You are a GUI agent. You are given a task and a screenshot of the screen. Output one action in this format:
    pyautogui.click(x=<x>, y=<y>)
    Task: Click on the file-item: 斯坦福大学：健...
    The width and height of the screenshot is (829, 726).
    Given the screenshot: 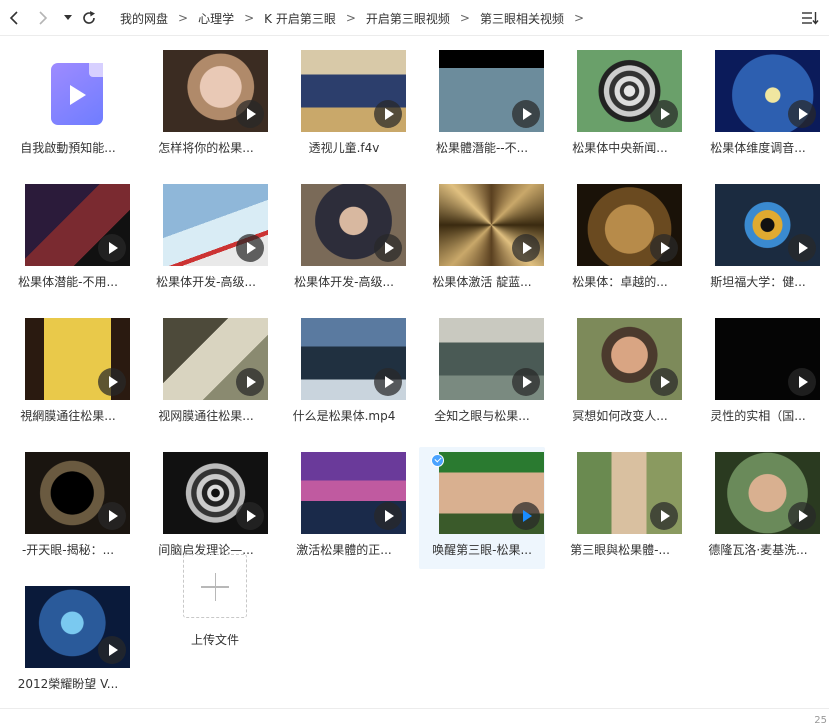 What is the action you would take?
    pyautogui.click(x=758, y=240)
    